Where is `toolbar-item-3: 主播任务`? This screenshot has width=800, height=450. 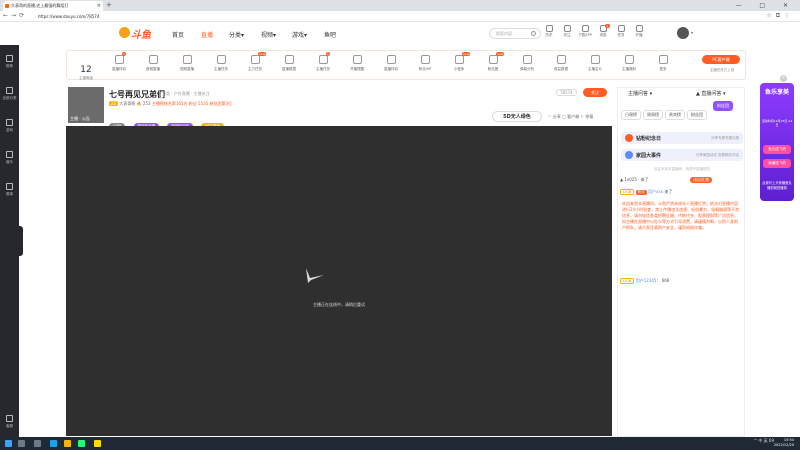 toolbar-item-3: 主播任务 is located at coordinates (221, 63).